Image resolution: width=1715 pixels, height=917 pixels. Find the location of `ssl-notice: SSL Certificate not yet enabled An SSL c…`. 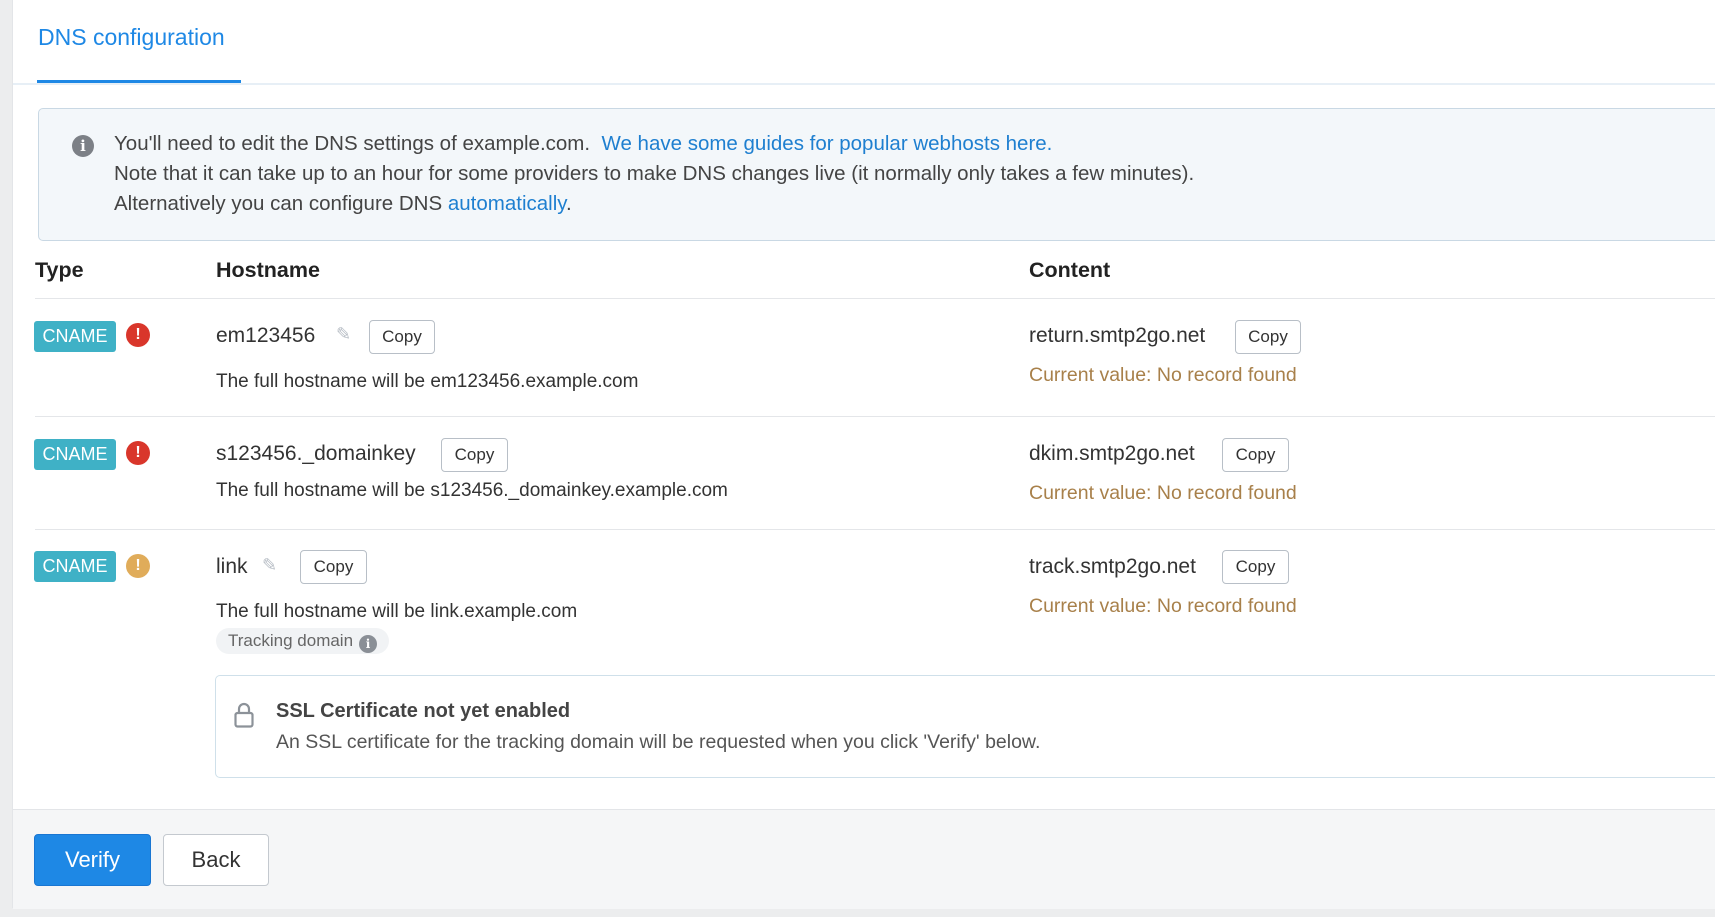

ssl-notice: SSL Certificate not yet enabled An SSL c… is located at coordinates (965, 726).